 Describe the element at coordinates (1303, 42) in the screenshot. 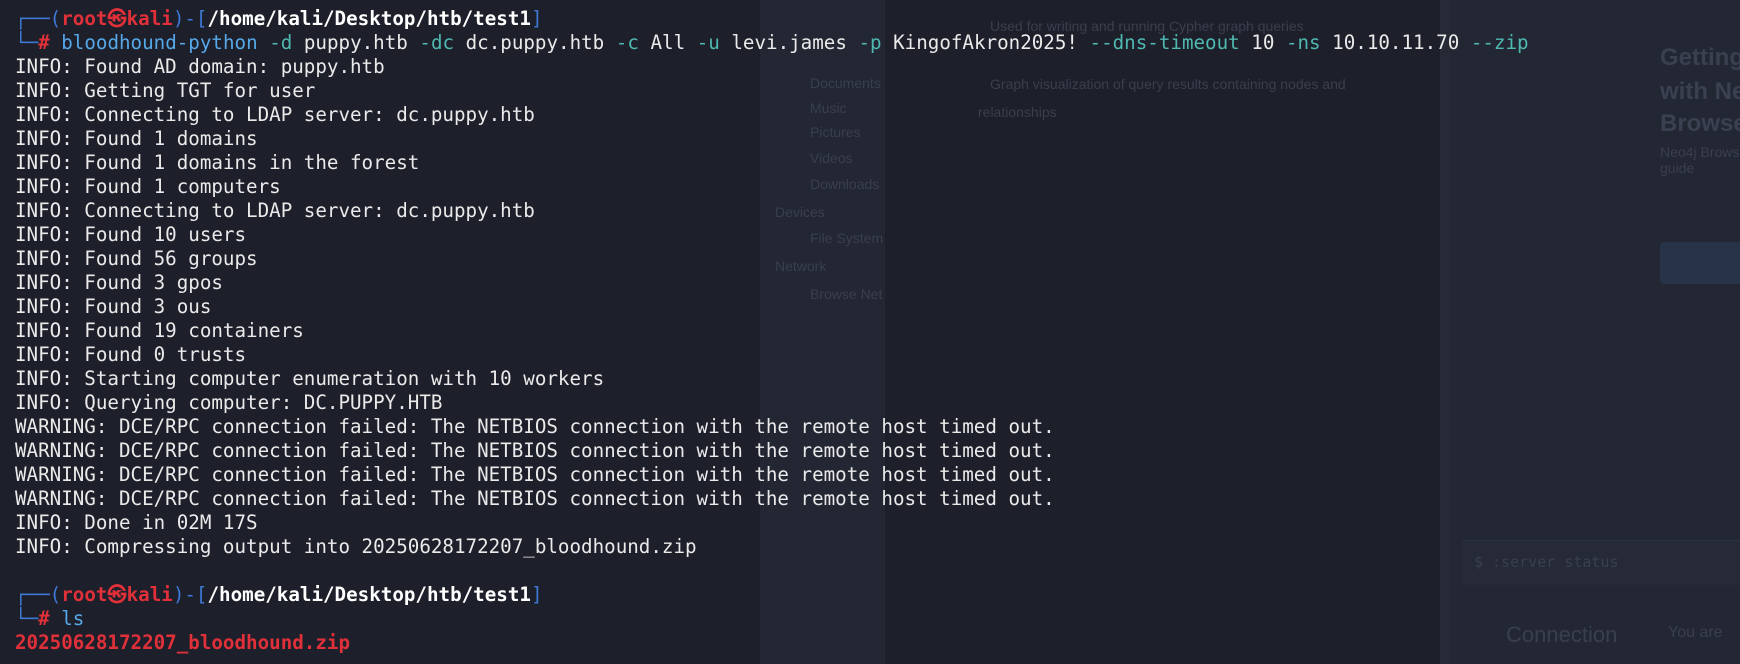

I see `command-flag: -ns` at that location.